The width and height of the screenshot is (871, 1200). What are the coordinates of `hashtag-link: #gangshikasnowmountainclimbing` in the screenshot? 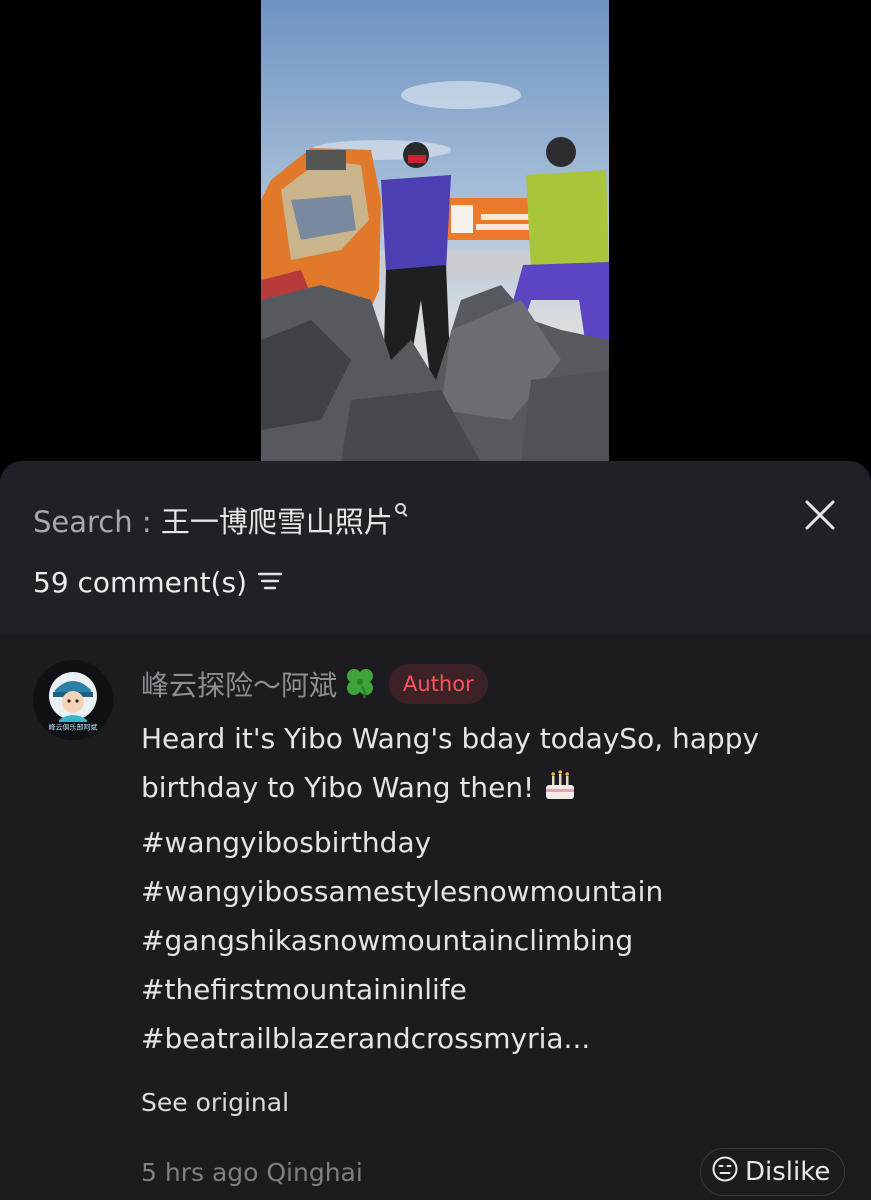 It's located at (486, 940).